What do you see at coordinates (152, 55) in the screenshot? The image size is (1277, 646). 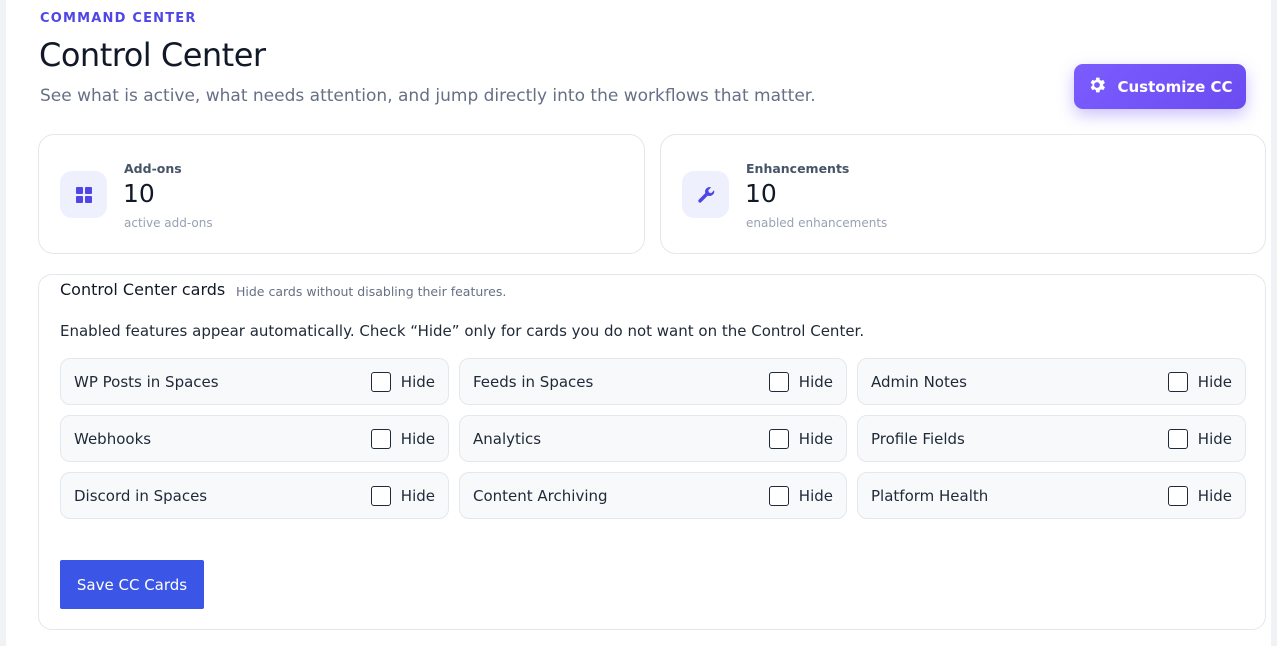 I see `page-title: Control Center` at bounding box center [152, 55].